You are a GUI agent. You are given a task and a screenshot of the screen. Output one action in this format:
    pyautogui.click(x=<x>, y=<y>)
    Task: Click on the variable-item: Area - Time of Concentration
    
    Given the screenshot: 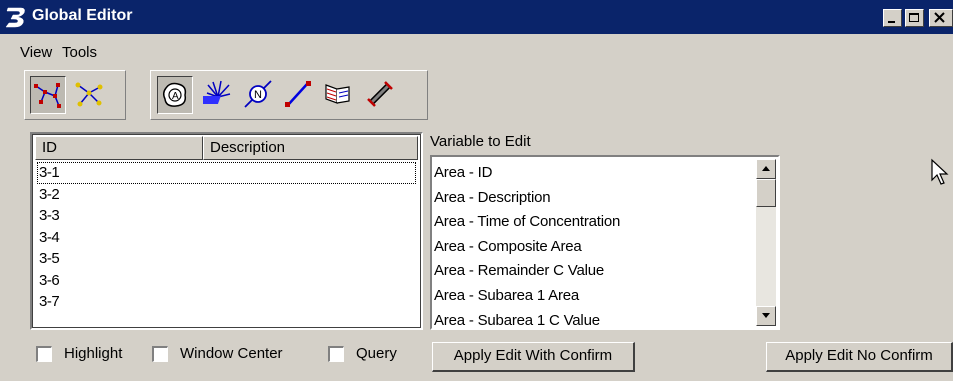 What is the action you would take?
    pyautogui.click(x=593, y=222)
    